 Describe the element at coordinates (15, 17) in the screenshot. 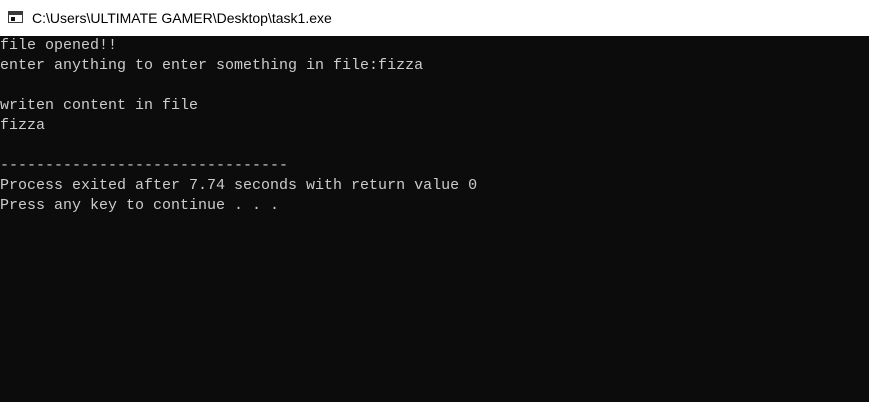

I see `console-app-icon` at that location.